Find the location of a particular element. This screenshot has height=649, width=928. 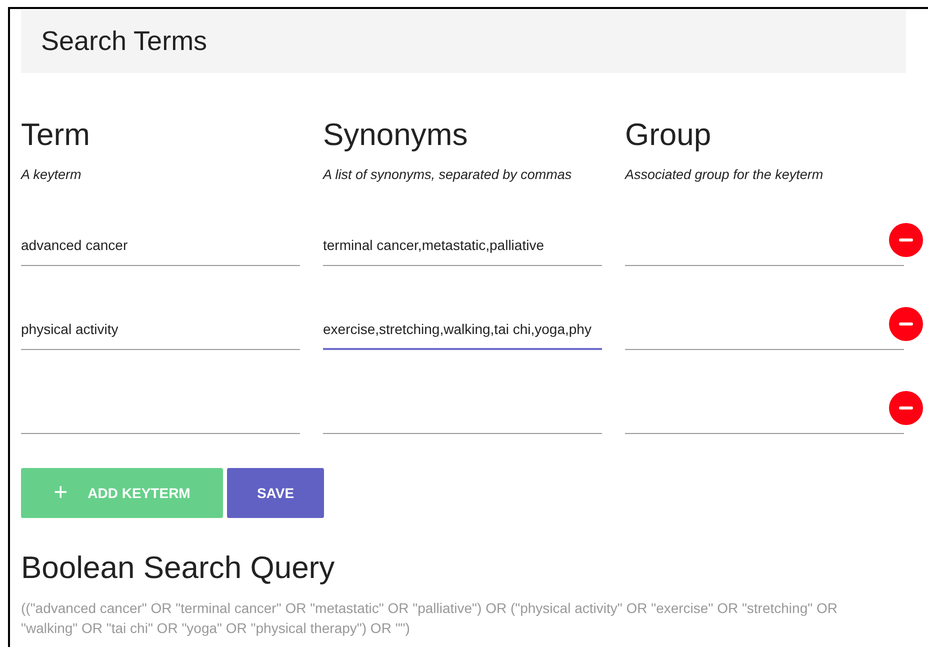

plus-icon: + is located at coordinates (61, 493).